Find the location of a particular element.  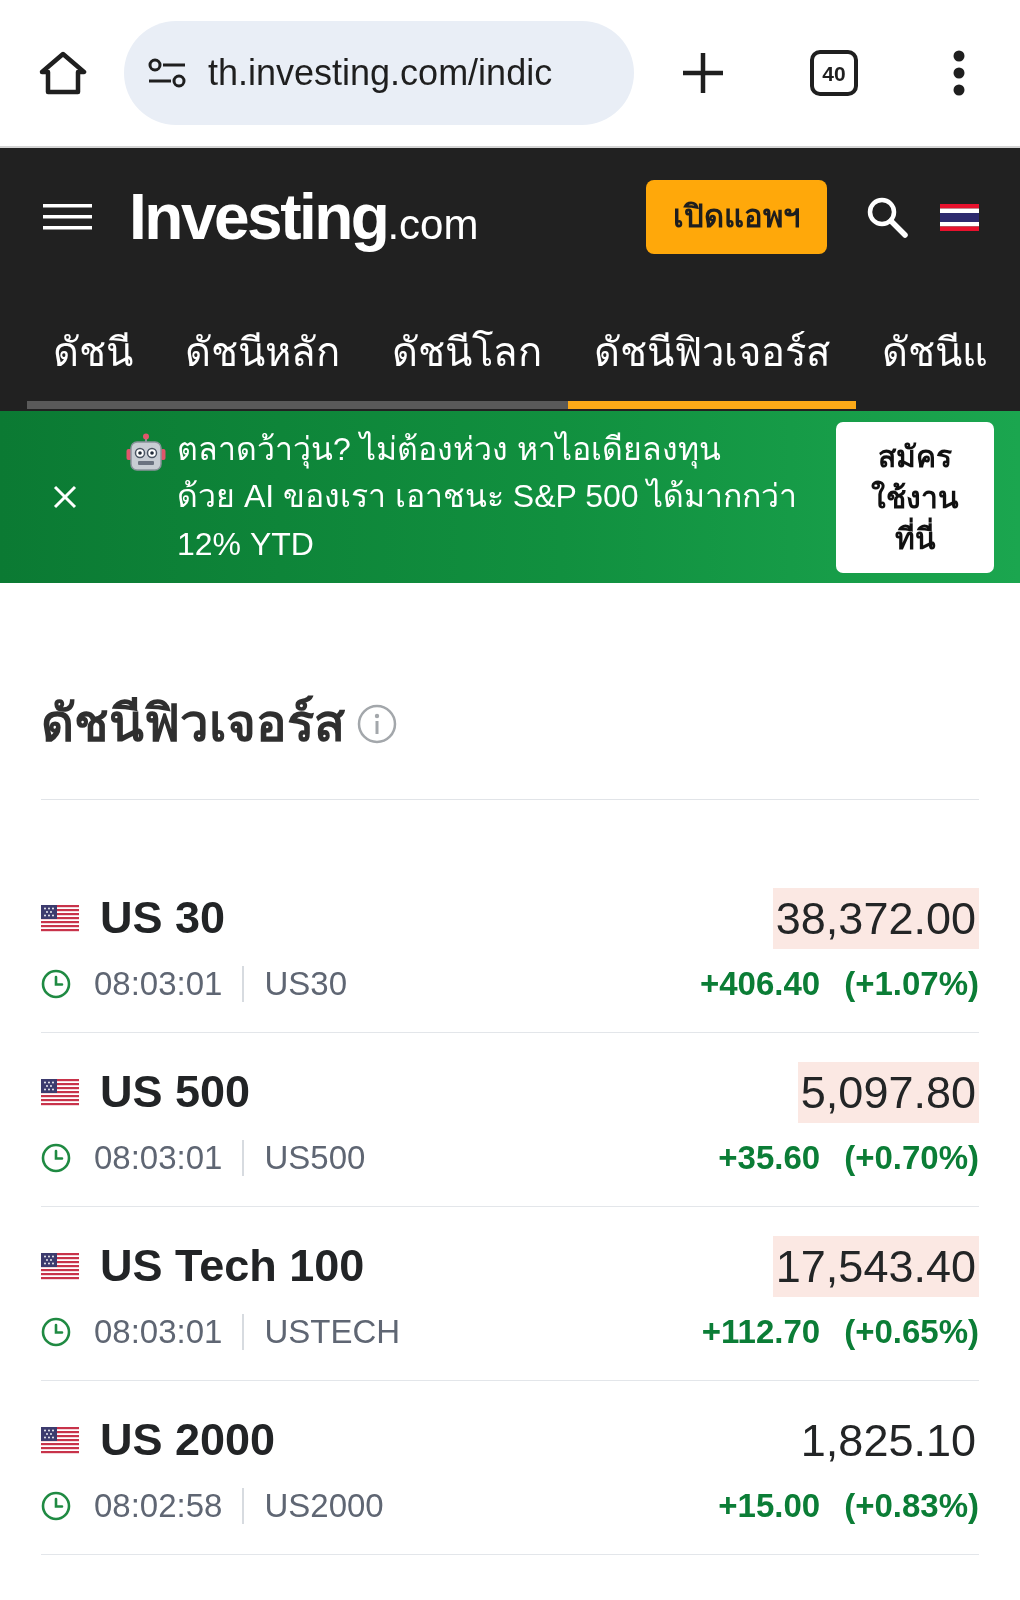

promo-text: ตลาดว้าวุ่น? ไม่ต้องห่วง หาไอเดียลงทุน ด้วย AI ของเรา เอาชนะ S&P 500 ได้มากกว่า 12% YTD is located at coordinates (487, 496).